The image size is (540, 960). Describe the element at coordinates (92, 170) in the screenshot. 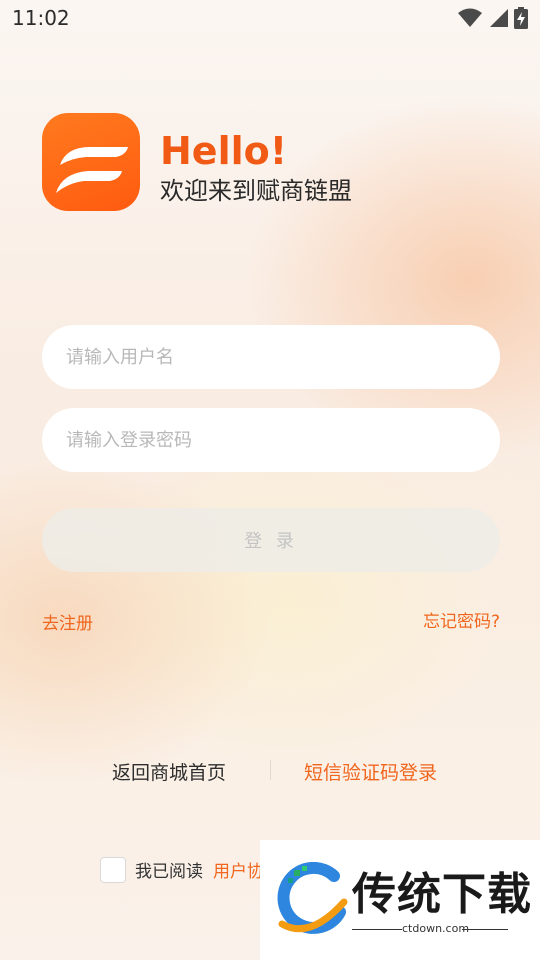

I see `brand-logo-icon` at that location.